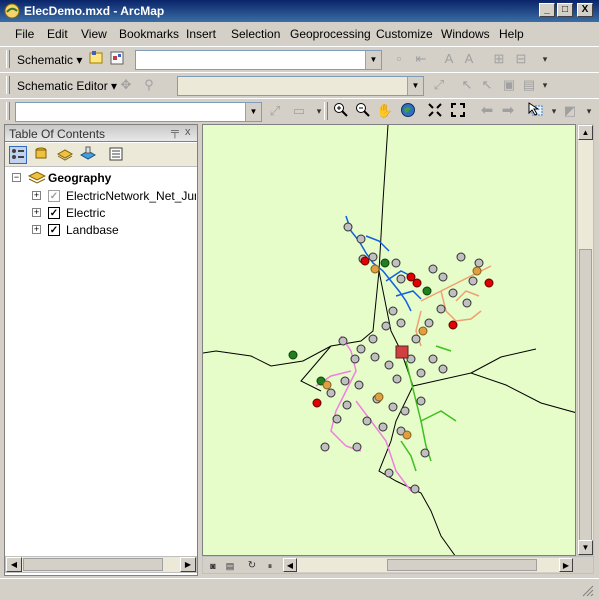 This screenshot has width=599, height=600. Describe the element at coordinates (511, 34) in the screenshot. I see `menu-help: Help` at that location.